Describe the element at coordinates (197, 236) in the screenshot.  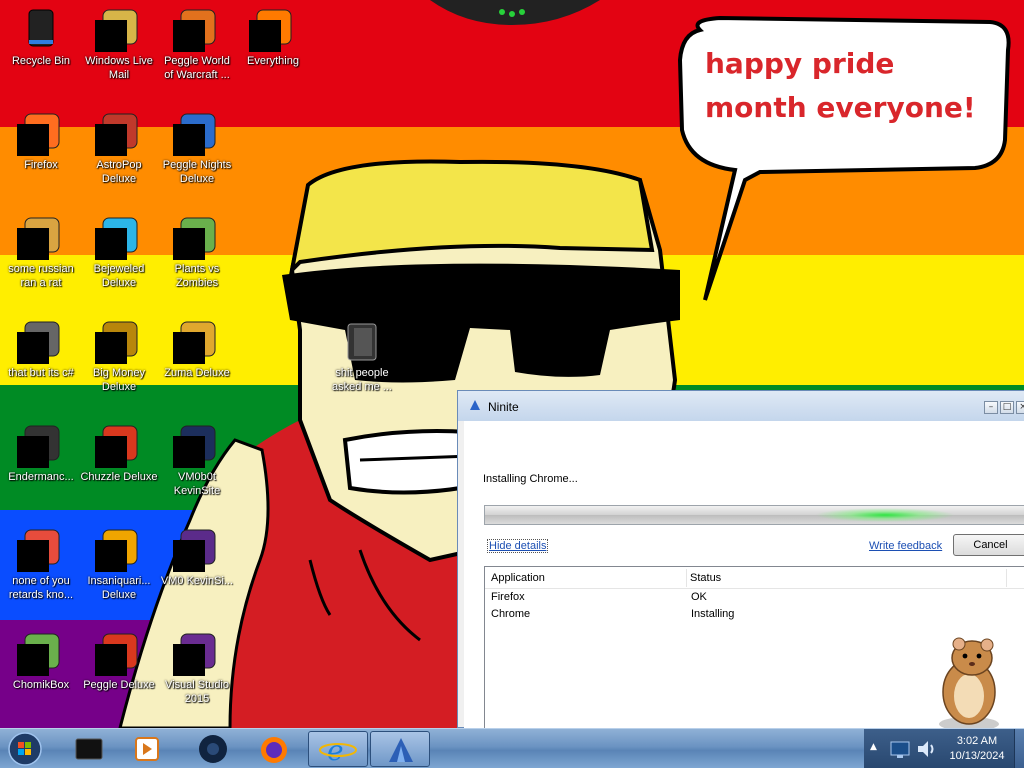
I see `plant-icon` at that location.